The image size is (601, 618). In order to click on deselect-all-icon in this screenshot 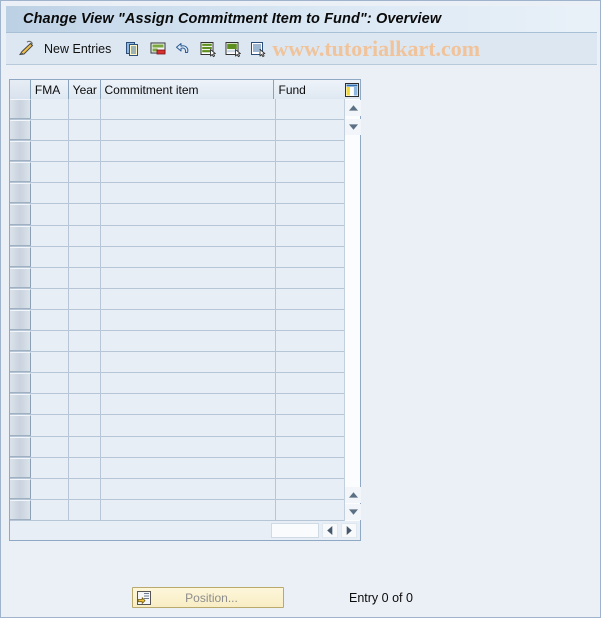, I will do `click(233, 49)`.